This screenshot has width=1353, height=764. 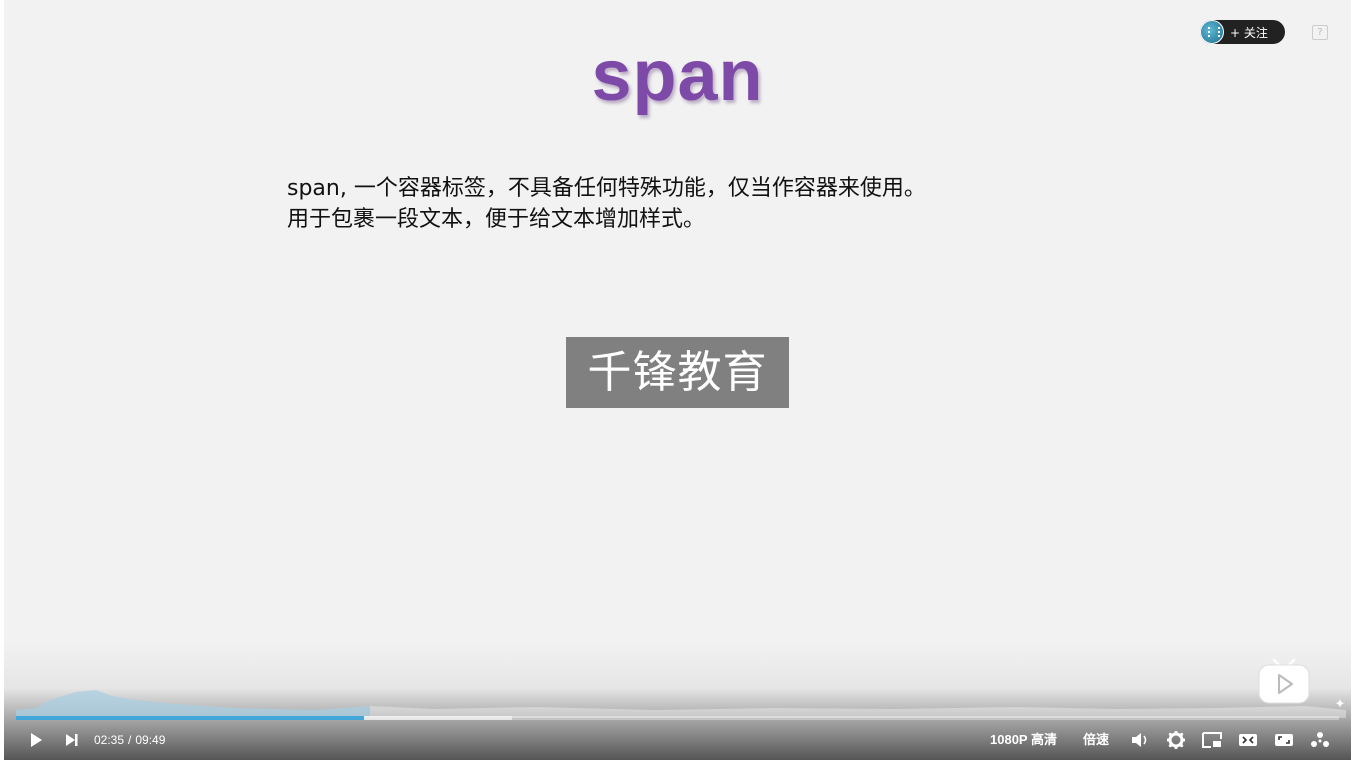 I want to click on play-button, so click(x=36, y=740).